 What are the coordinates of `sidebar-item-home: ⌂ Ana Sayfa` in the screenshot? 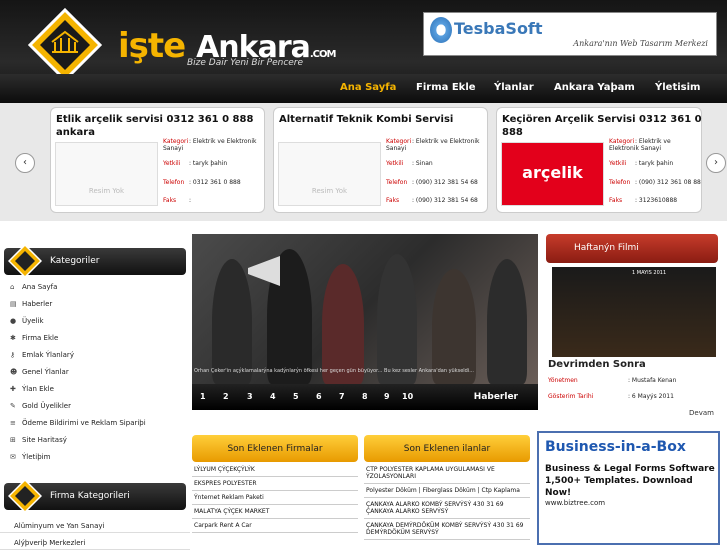 It's located at (33, 287).